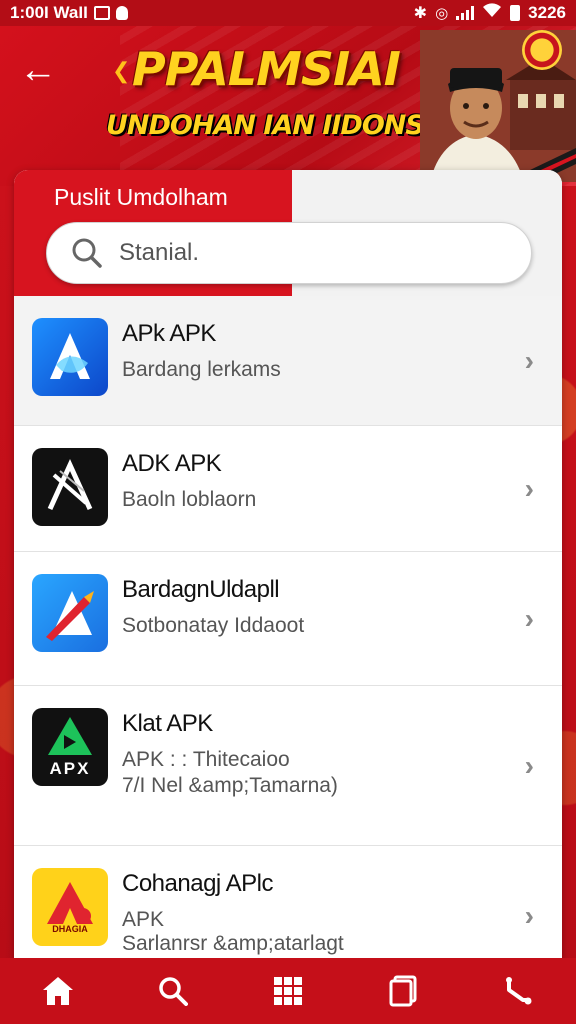  What do you see at coordinates (197, 883) in the screenshot?
I see `app-name: Cohanagj APlc` at bounding box center [197, 883].